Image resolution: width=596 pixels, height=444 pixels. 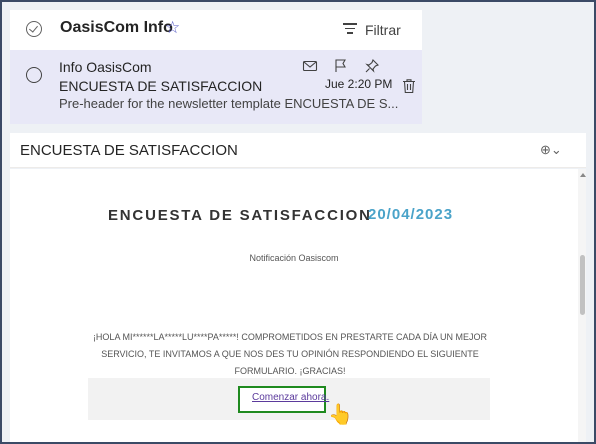 What do you see at coordinates (383, 30) in the screenshot?
I see `filter-button: Filtrar` at bounding box center [383, 30].